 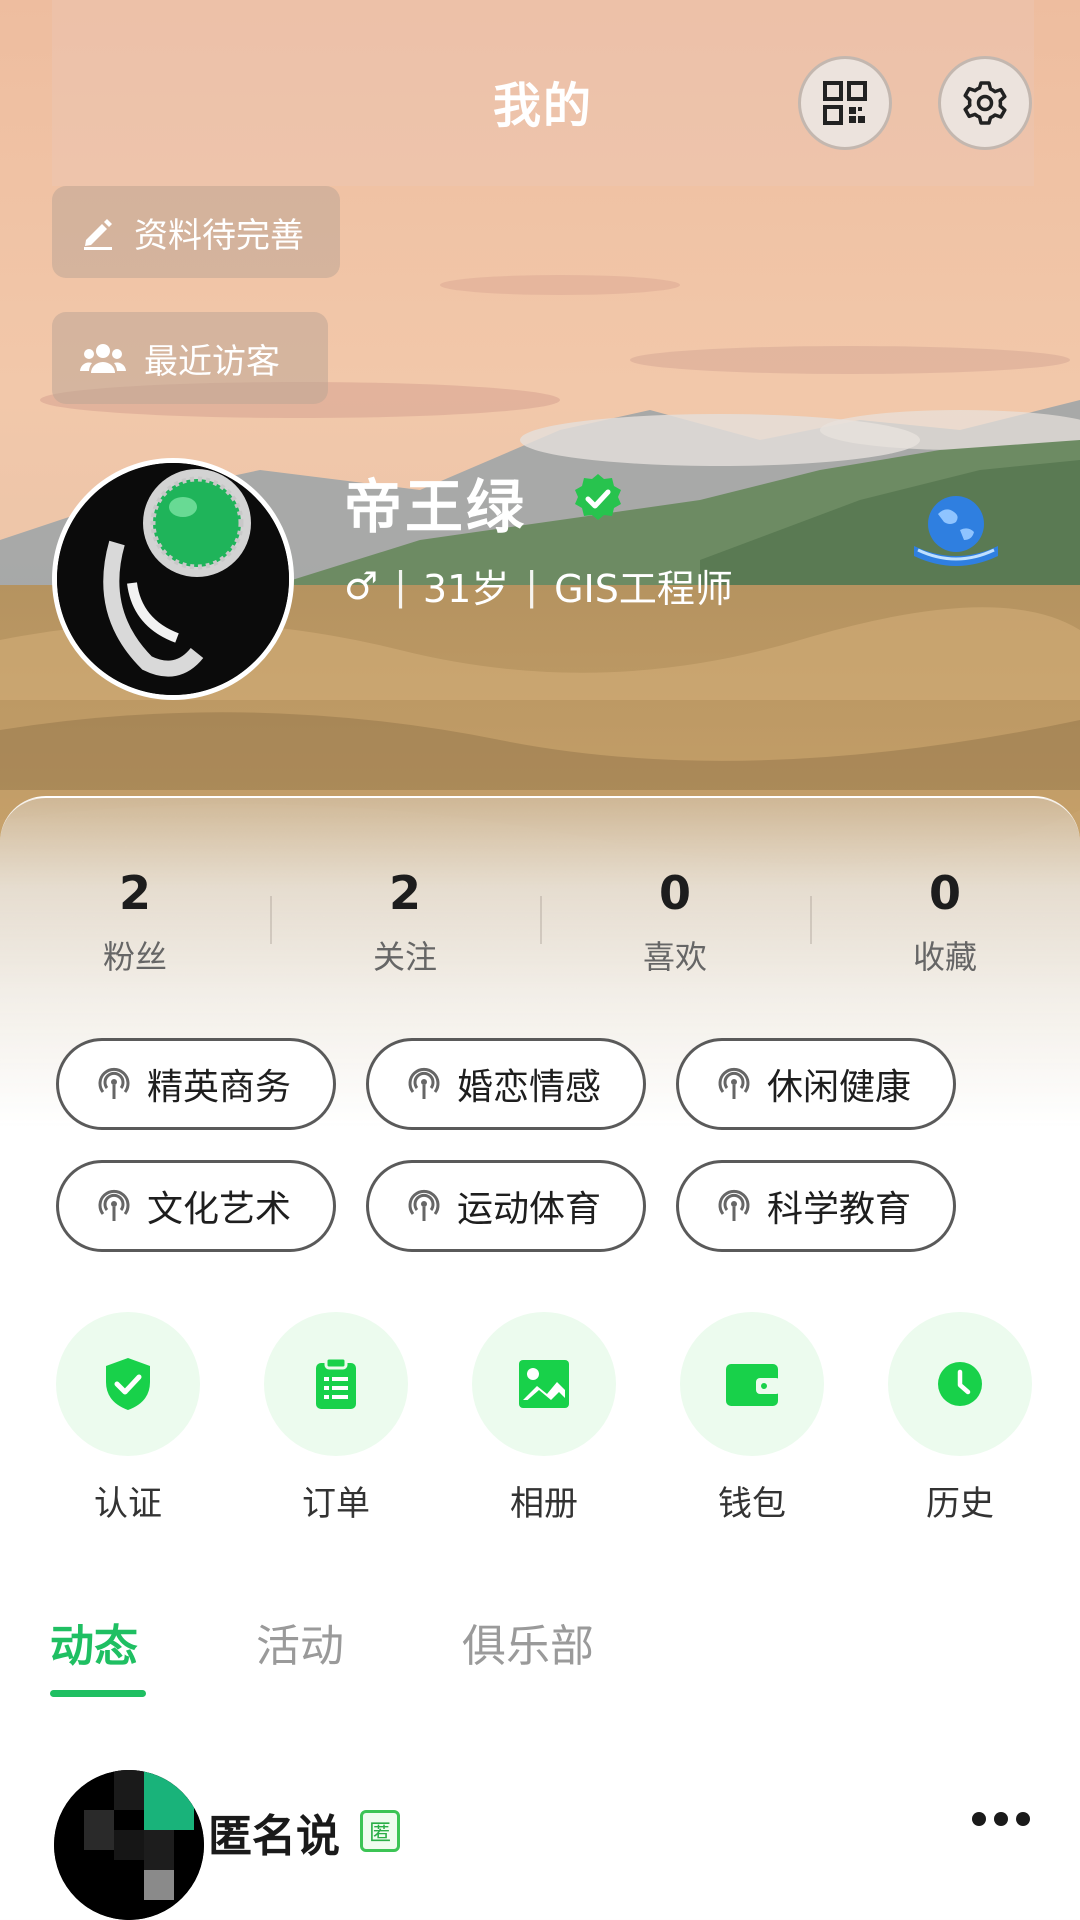 What do you see at coordinates (529, 1209) in the screenshot?
I see `tag-label: 运动体育` at bounding box center [529, 1209].